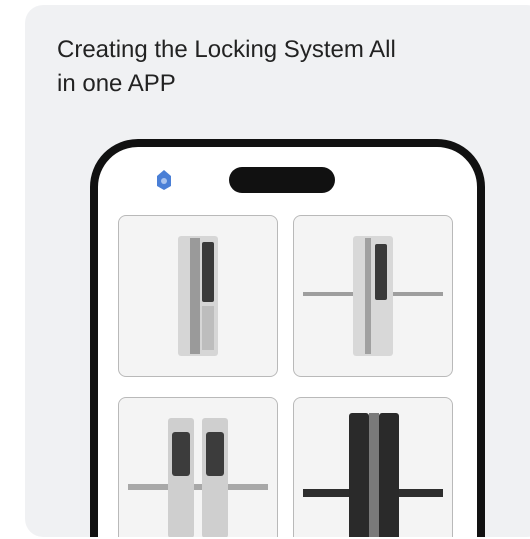  I want to click on card-title: Creating the Locking System All in one APP, so click(227, 67).